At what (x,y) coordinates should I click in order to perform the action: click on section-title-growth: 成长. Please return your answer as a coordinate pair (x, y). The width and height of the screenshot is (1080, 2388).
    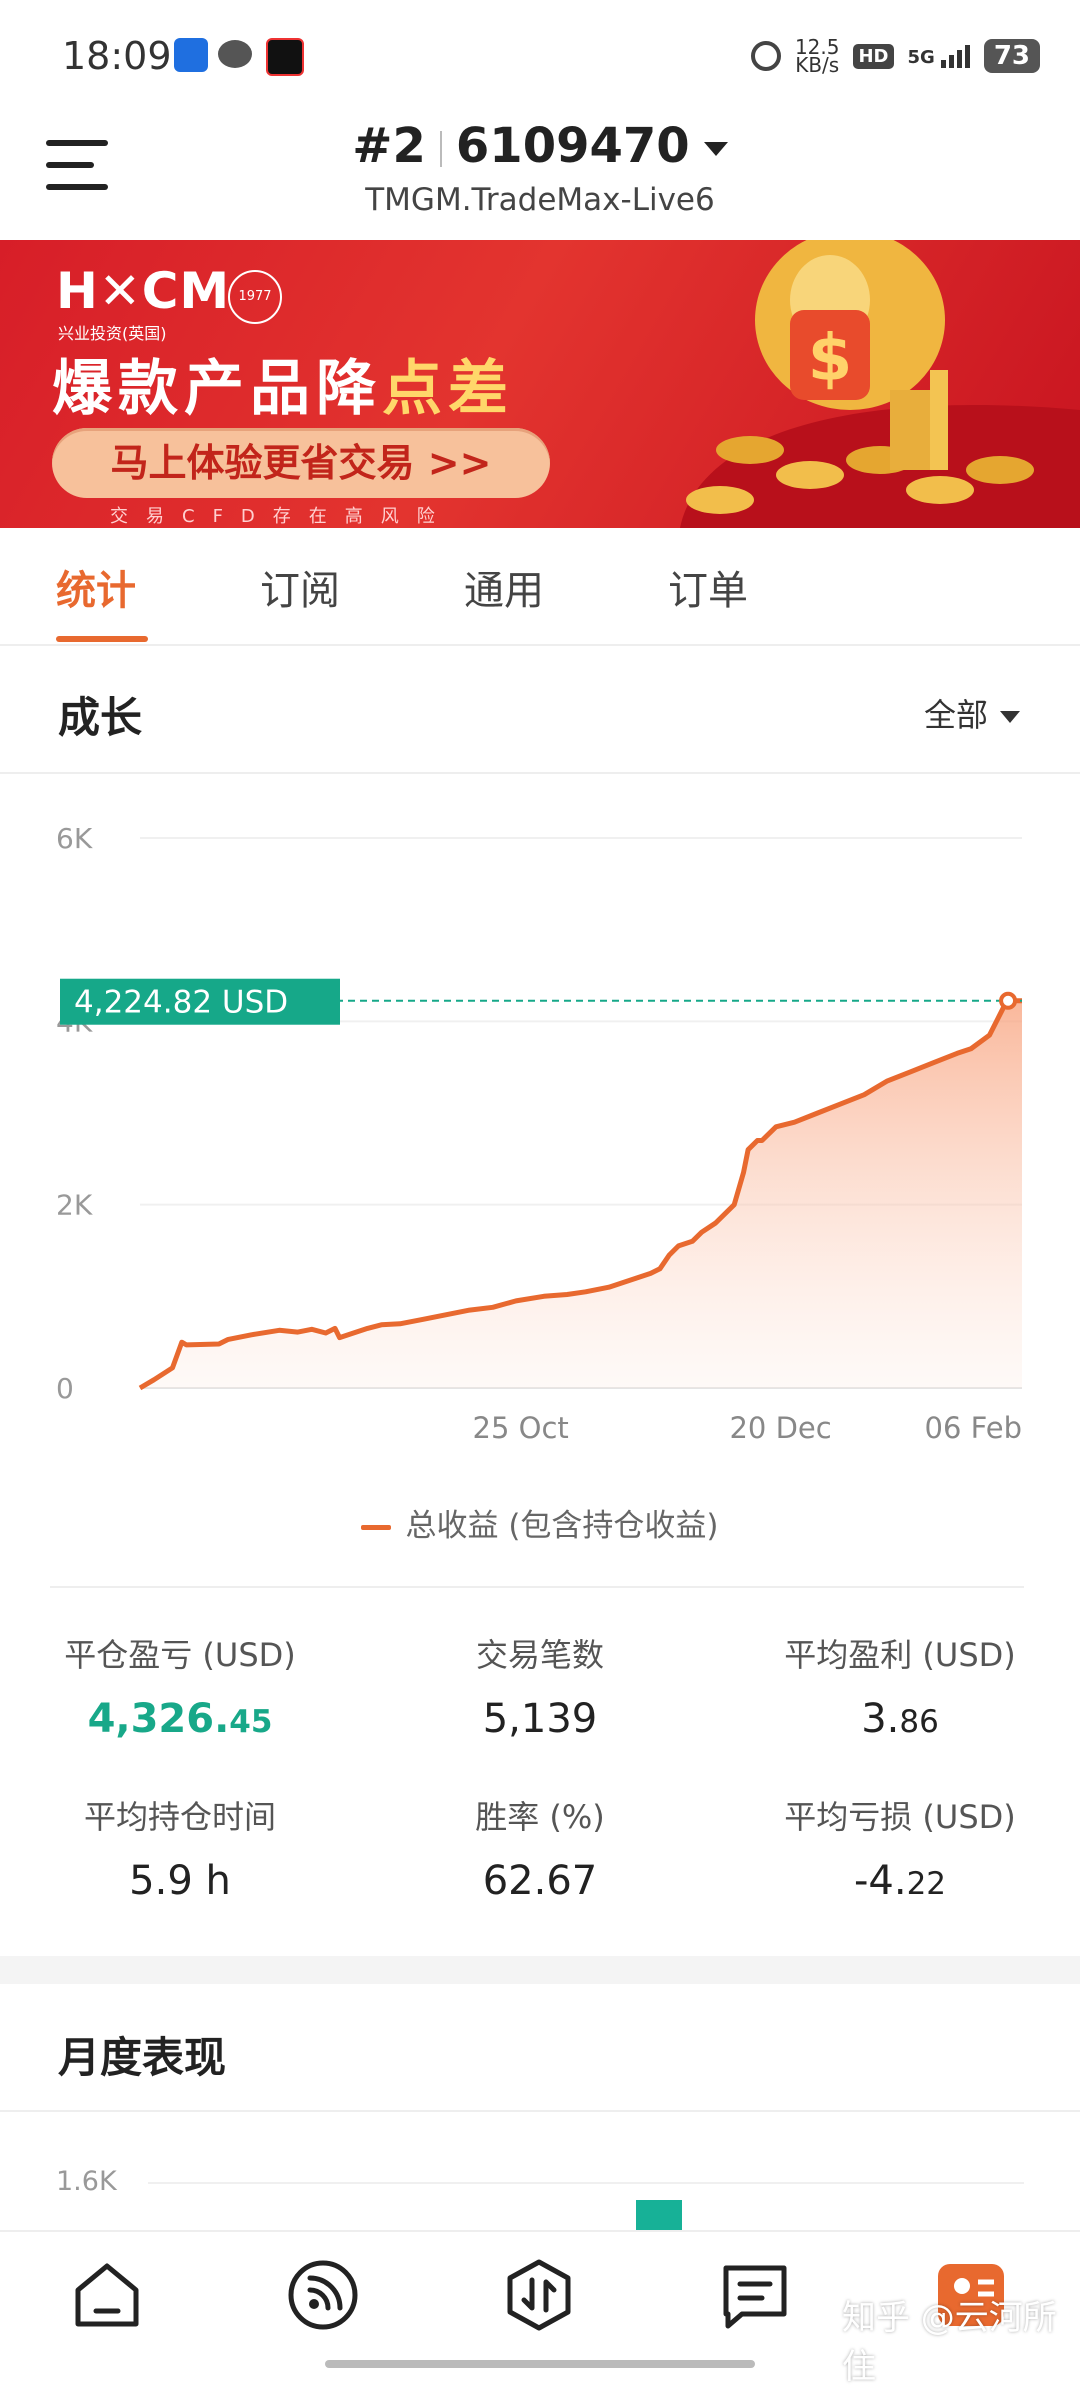
    Looking at the image, I should click on (100, 717).